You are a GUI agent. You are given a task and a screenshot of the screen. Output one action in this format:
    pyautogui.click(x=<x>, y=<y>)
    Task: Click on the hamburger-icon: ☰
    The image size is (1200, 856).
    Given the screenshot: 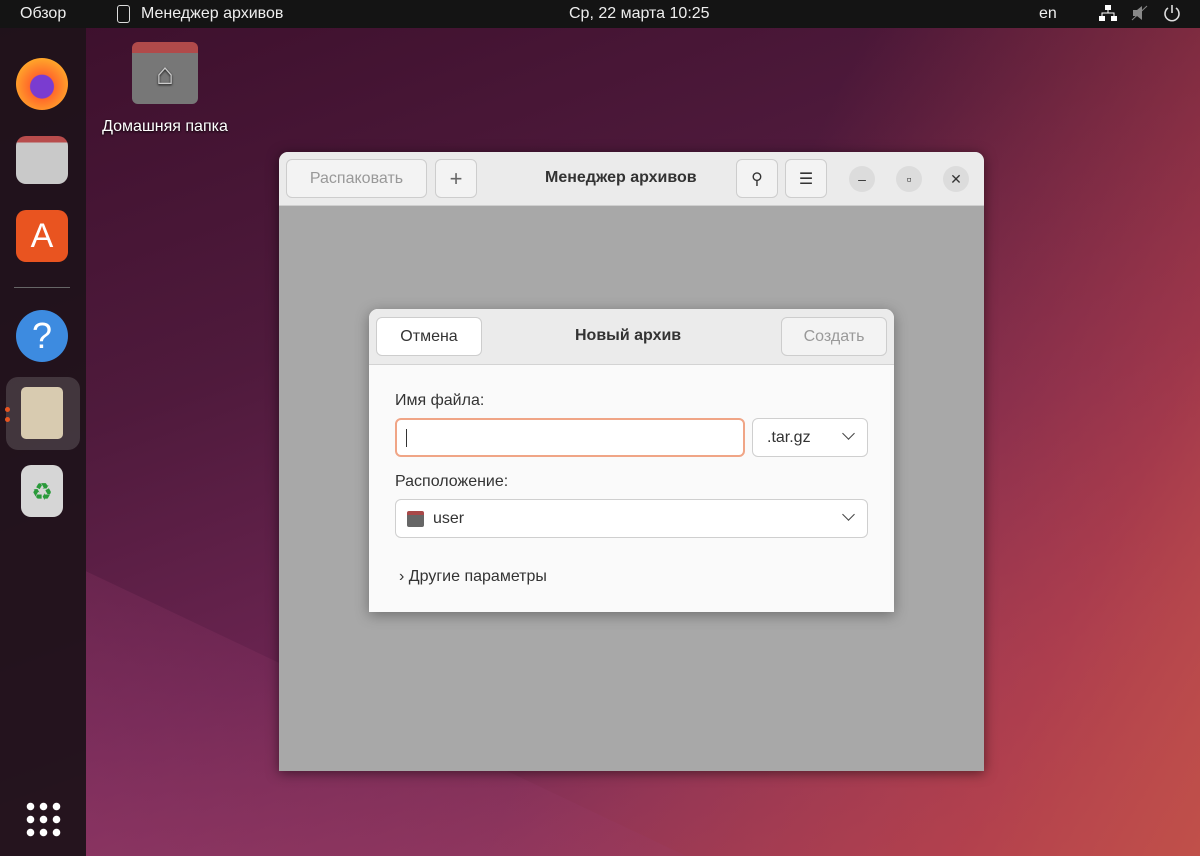 What is the action you would take?
    pyautogui.click(x=806, y=179)
    